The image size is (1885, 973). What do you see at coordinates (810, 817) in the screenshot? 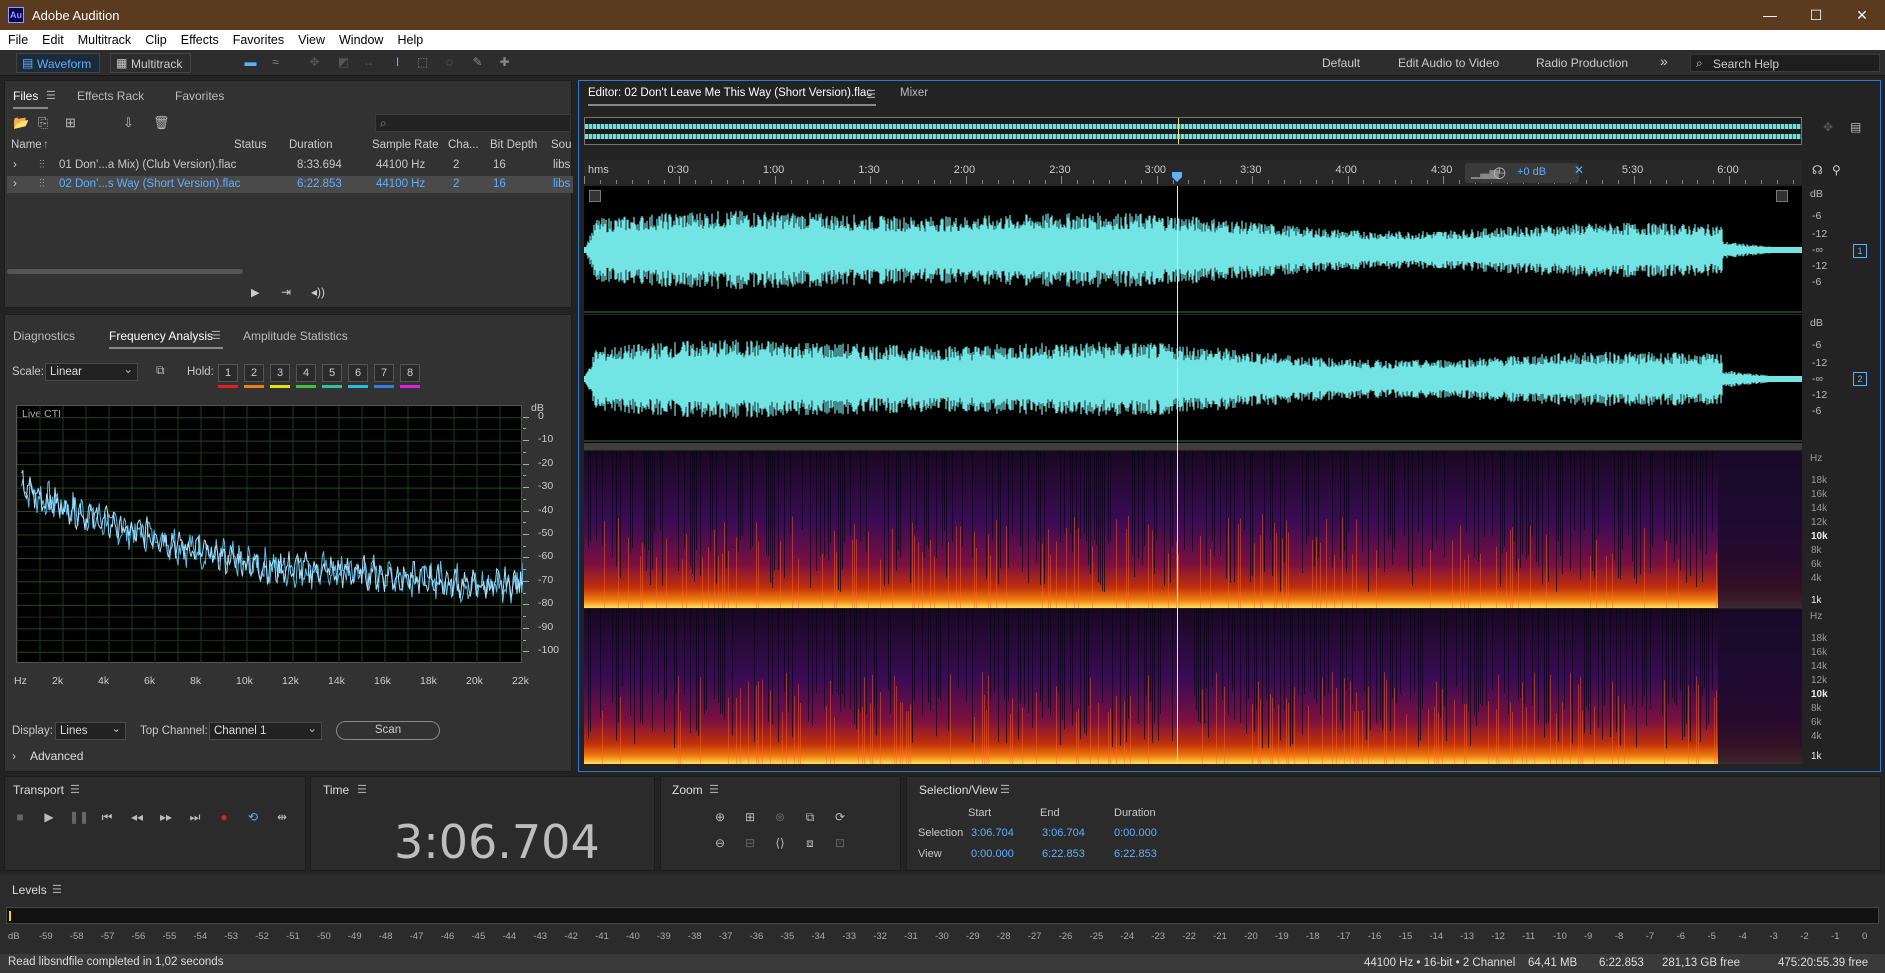
I see `zoom-in-point-icon: ⧉` at bounding box center [810, 817].